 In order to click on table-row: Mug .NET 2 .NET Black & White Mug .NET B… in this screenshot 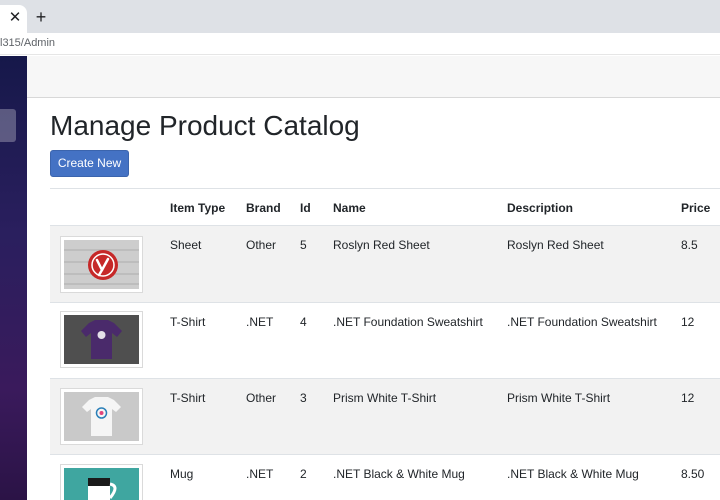, I will do `click(385, 477)`.